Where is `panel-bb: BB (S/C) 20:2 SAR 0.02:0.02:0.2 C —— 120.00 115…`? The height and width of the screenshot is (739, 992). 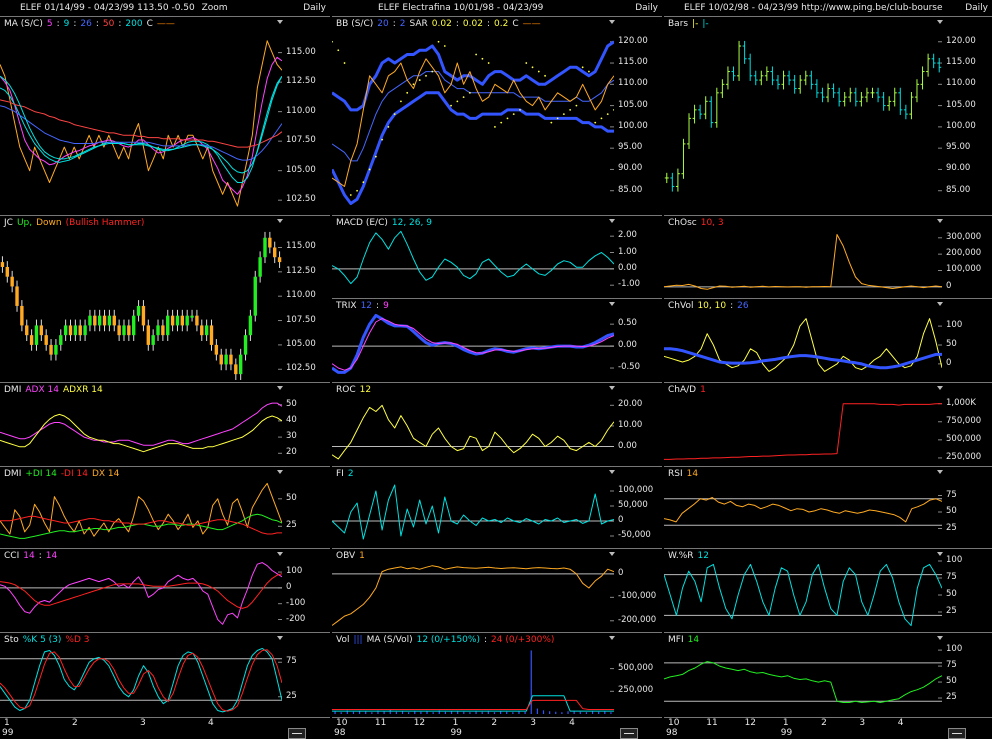 panel-bb: BB (S/C) 20:2 SAR 0.02:0.02:0.2 C —— 120.00 115… is located at coordinates (497, 116).